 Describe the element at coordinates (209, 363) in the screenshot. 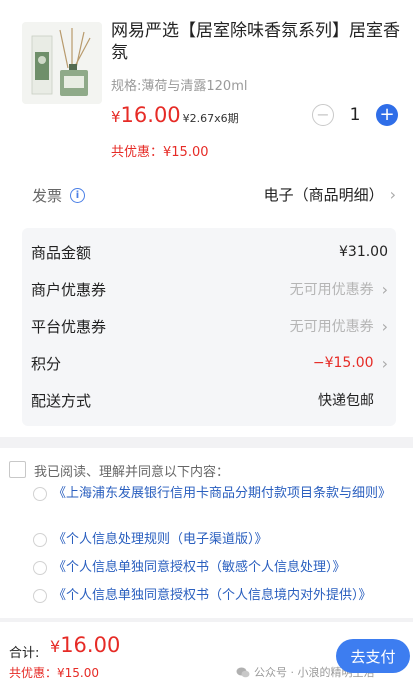

I see `summary-row-points: 积分 −¥15.00 ›` at that location.